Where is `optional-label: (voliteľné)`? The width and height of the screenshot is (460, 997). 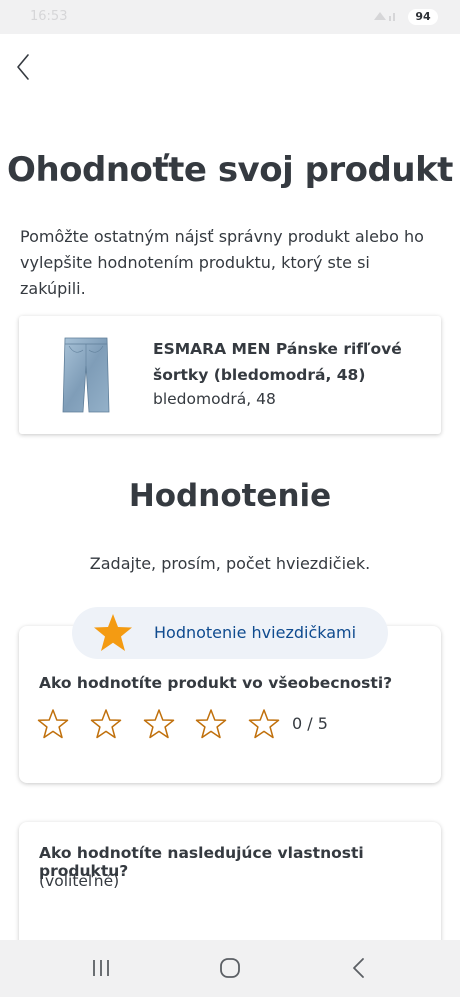 optional-label: (voliteľné) is located at coordinates (79, 881).